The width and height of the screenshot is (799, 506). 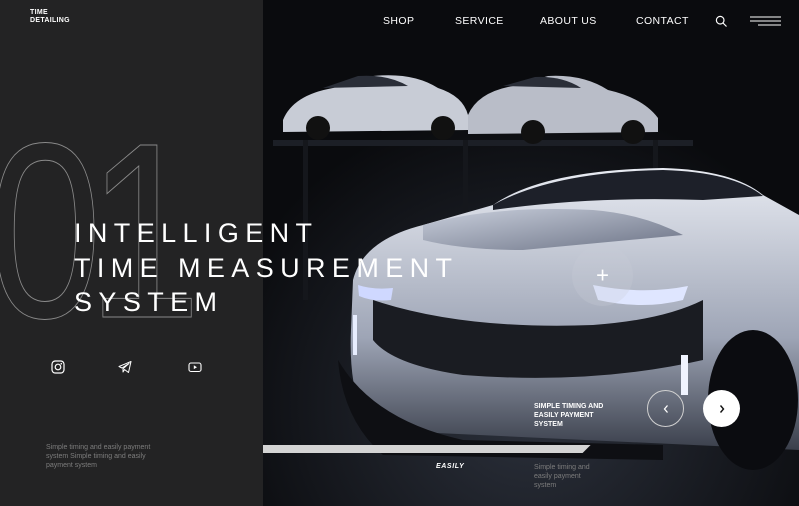 I want to click on slide-caption: SIMPLE TIMING AND EASILY PAYMENT SYSTEM, so click(x=569, y=415).